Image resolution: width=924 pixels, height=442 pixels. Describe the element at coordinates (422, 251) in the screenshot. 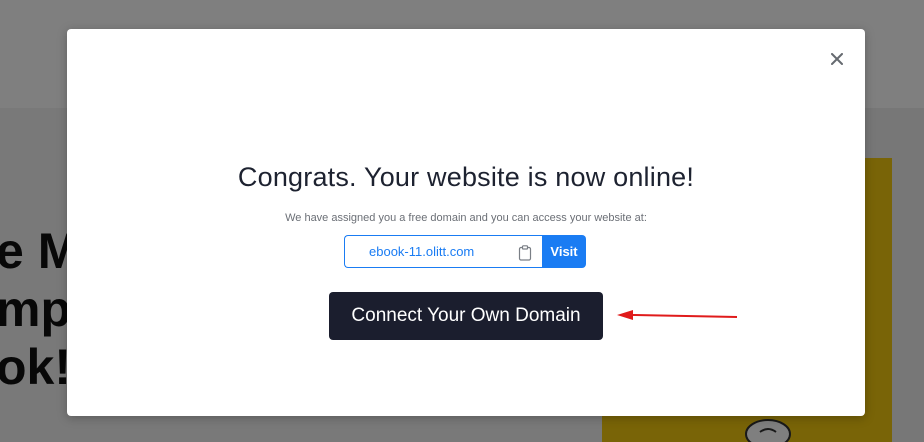

I see `domain-value: ebook-11.olitt.com` at that location.